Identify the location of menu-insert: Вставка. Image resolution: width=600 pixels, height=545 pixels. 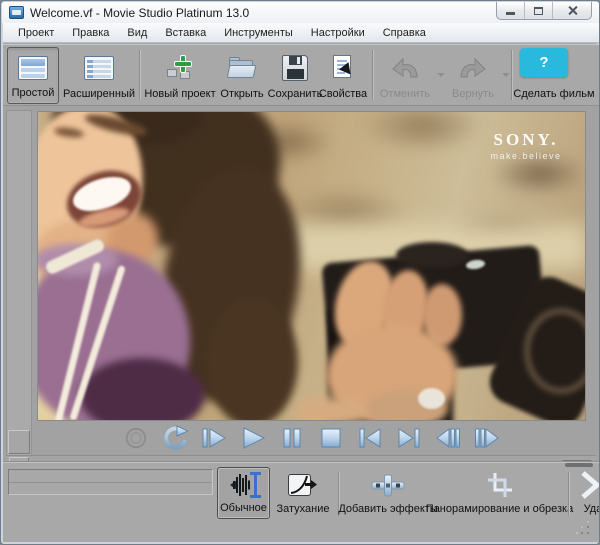
(185, 33).